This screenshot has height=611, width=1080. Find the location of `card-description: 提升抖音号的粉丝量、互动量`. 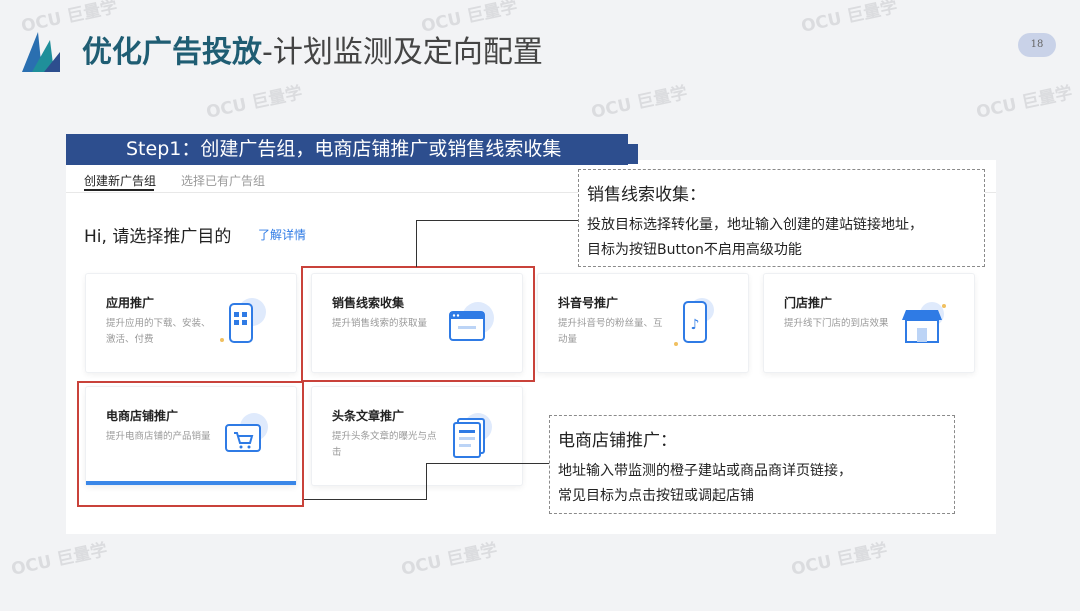

card-description: 提升抖音号的粉丝量、互动量 is located at coordinates (610, 331).